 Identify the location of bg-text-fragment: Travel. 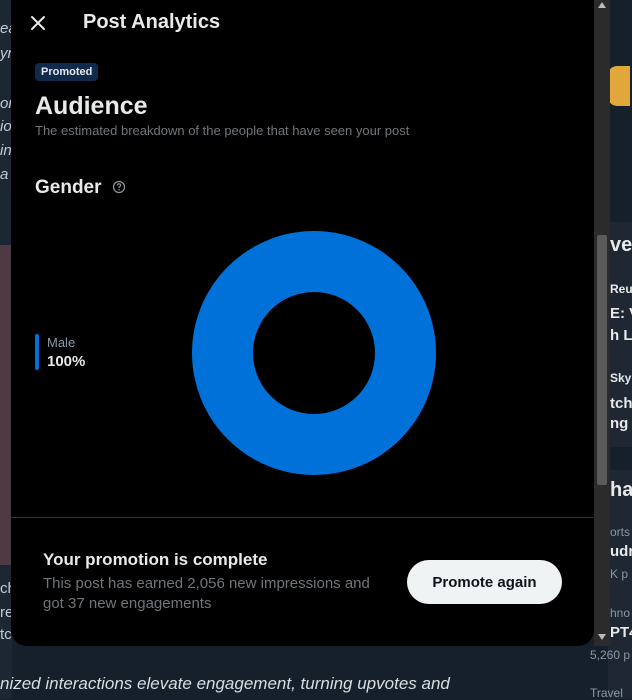
(606, 693).